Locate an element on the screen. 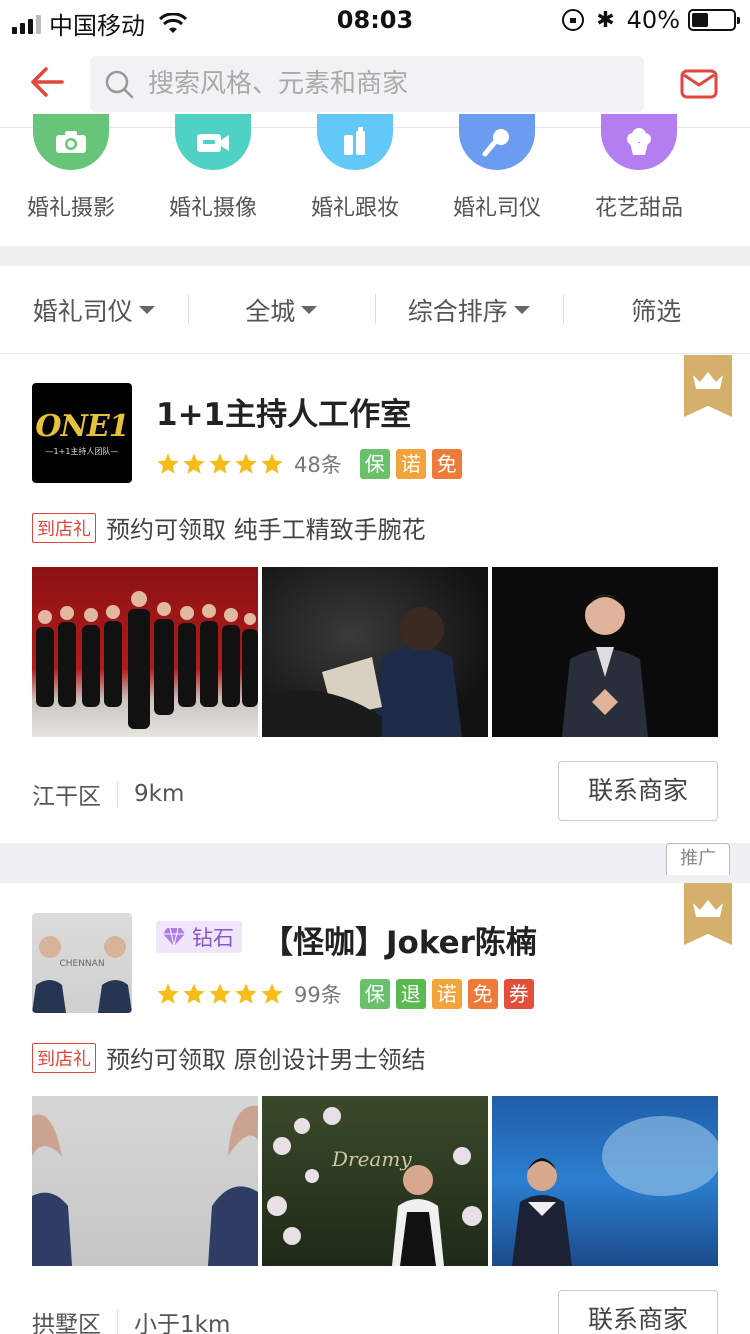 The image size is (750, 1334). microphone-icon is located at coordinates (497, 142).